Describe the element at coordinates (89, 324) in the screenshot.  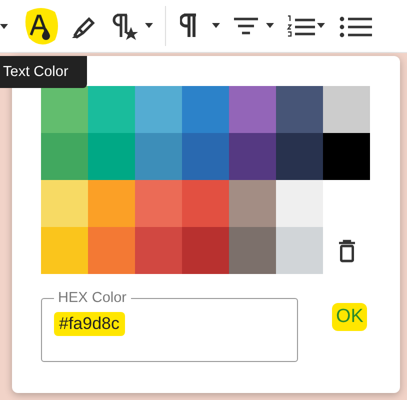
I see `field-value: #fa9d8c` at that location.